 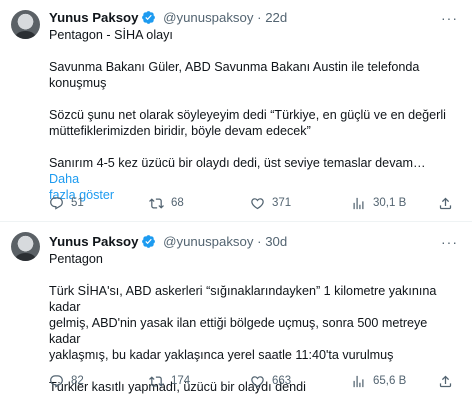 I want to click on views-button: 30,1 B, so click(x=378, y=203).